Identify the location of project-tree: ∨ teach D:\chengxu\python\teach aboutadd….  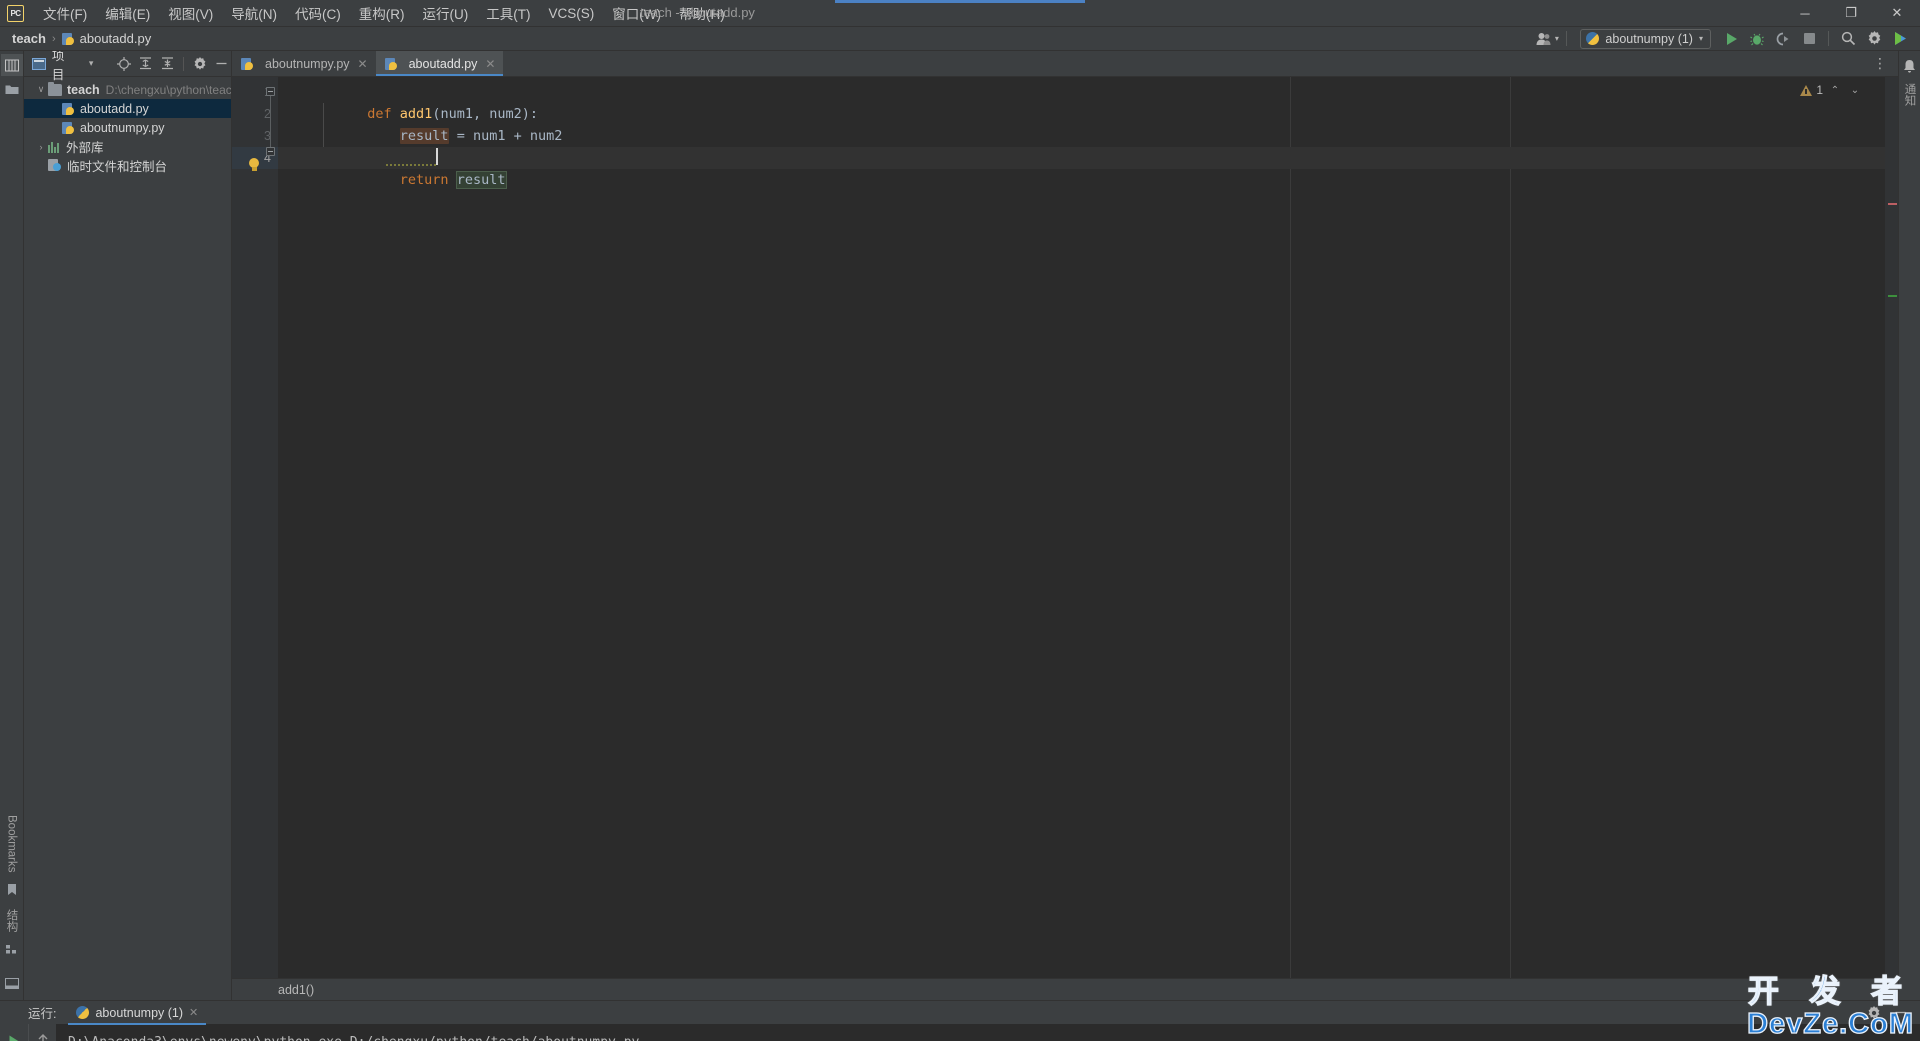
(127, 538).